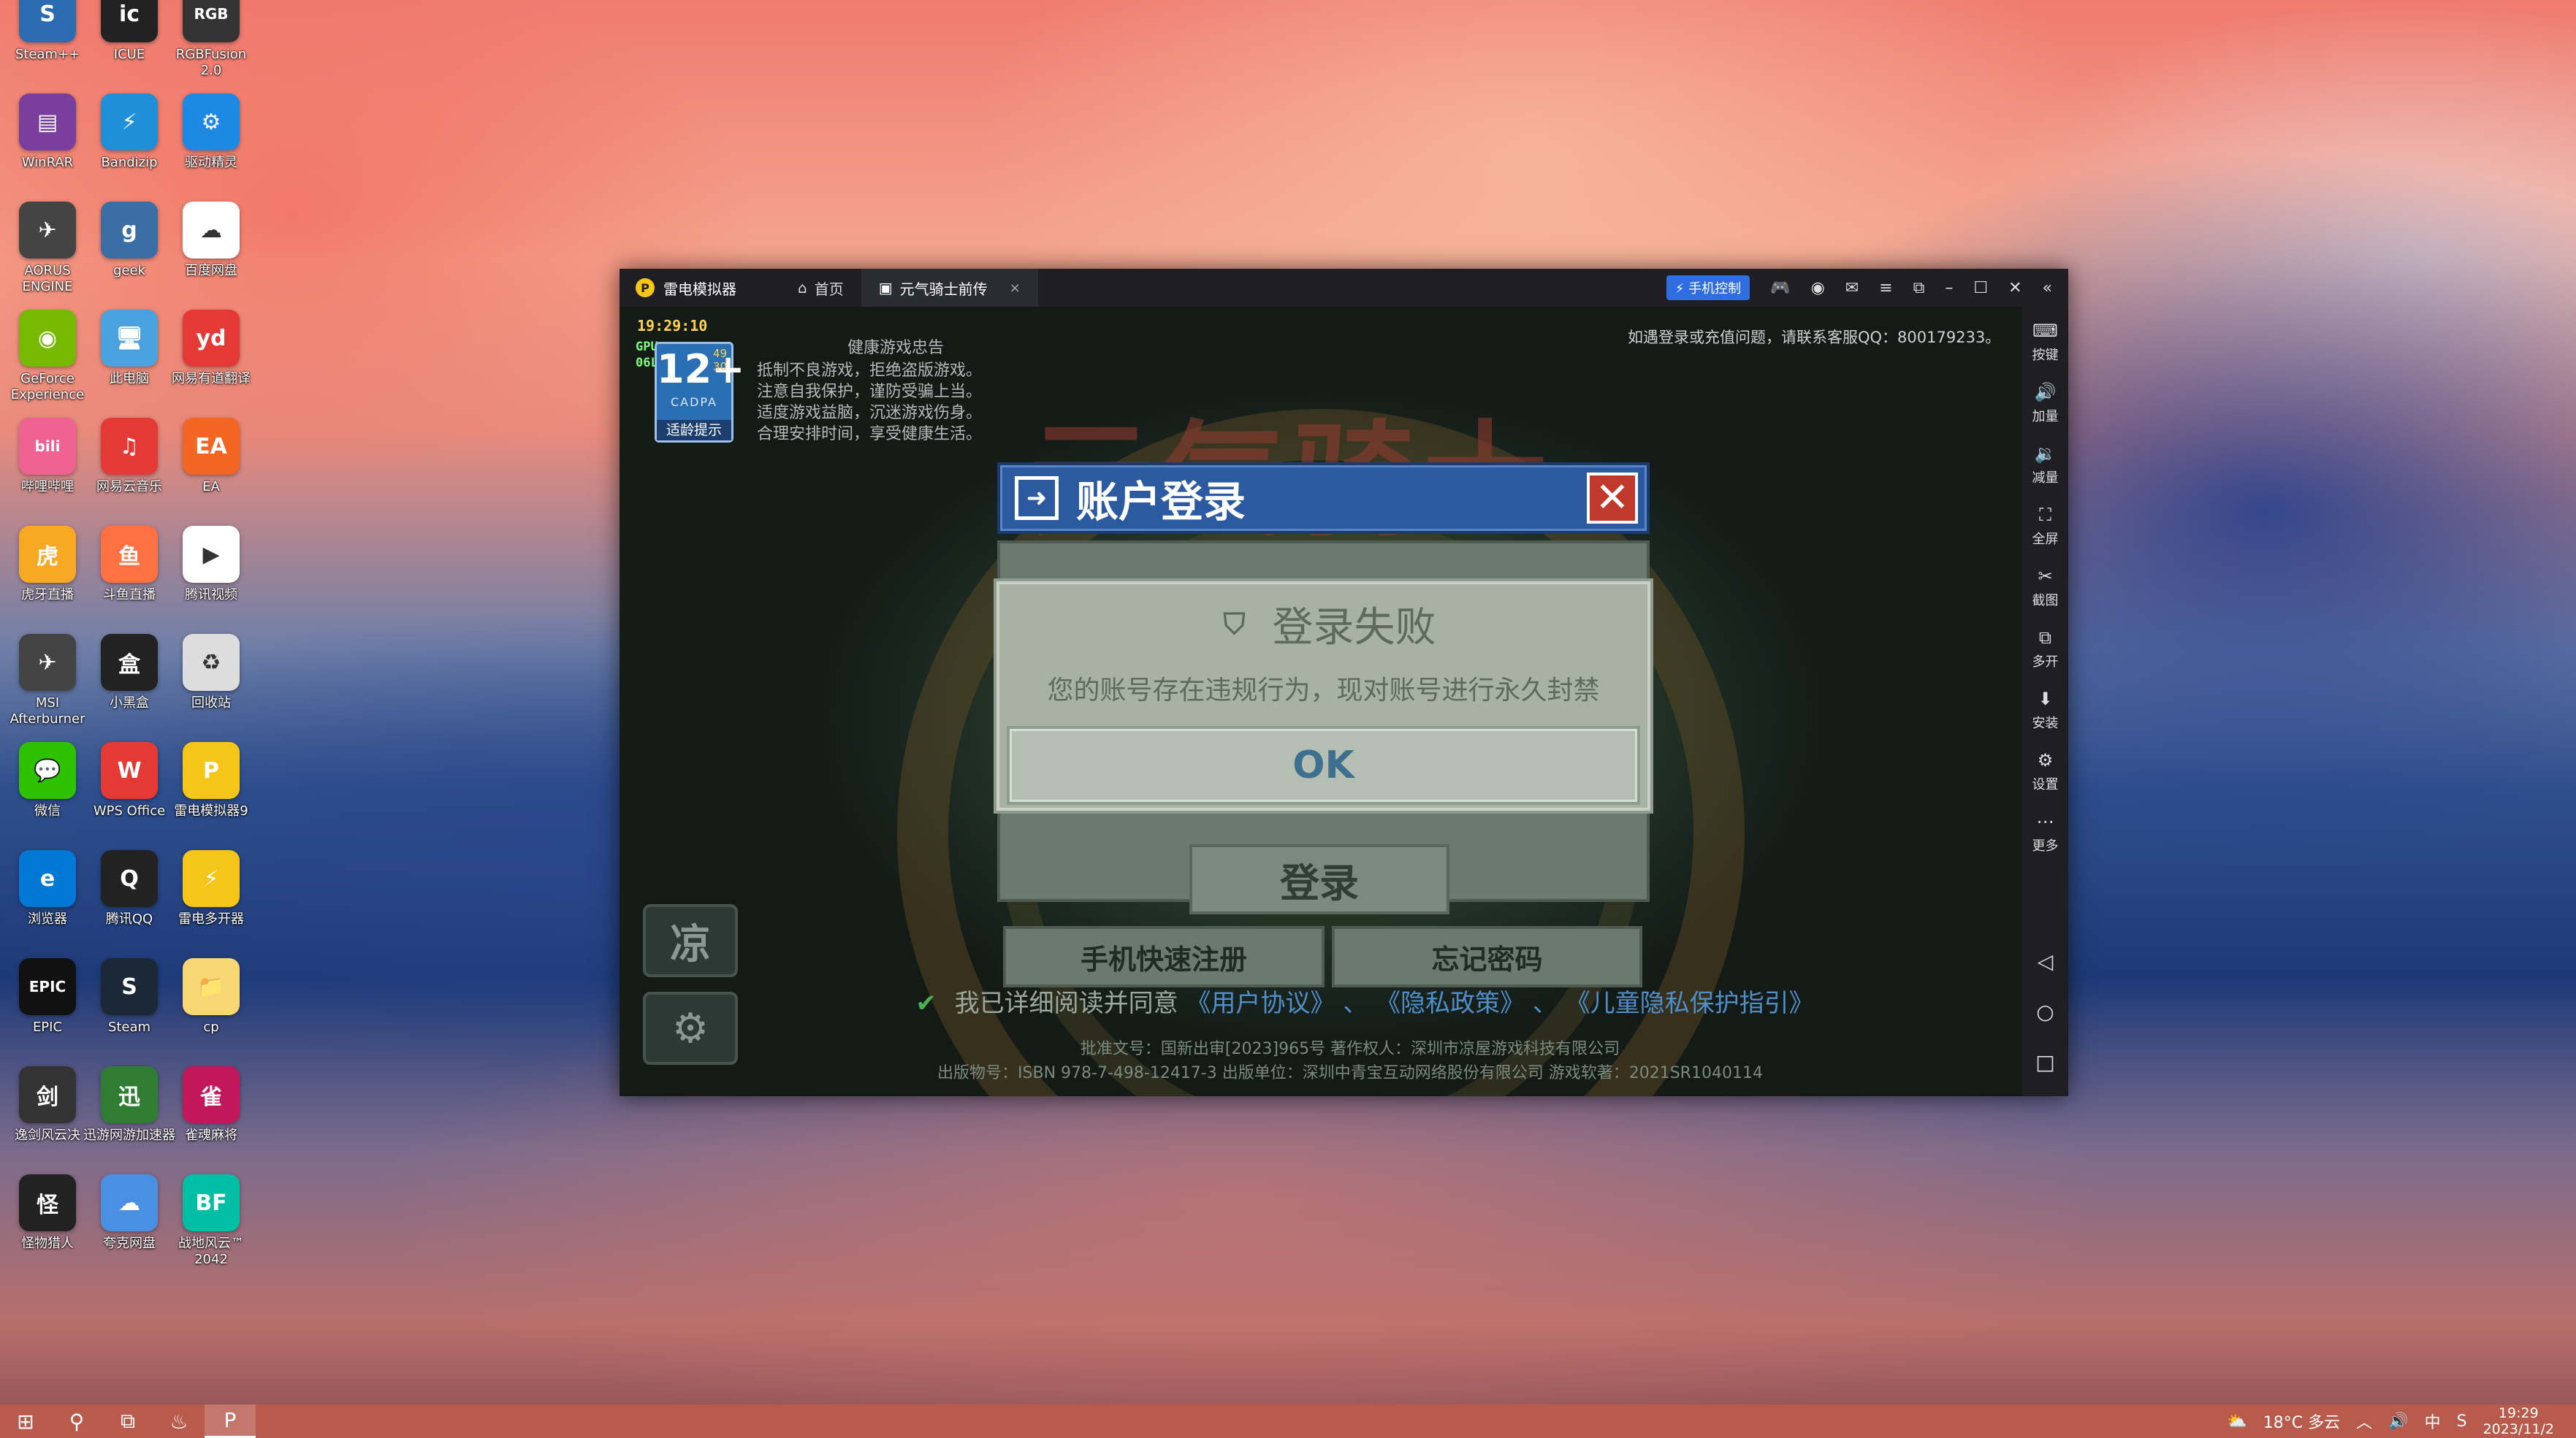  Describe the element at coordinates (47, 132) in the screenshot. I see `desktop-icon: ▤ WinRAR` at that location.